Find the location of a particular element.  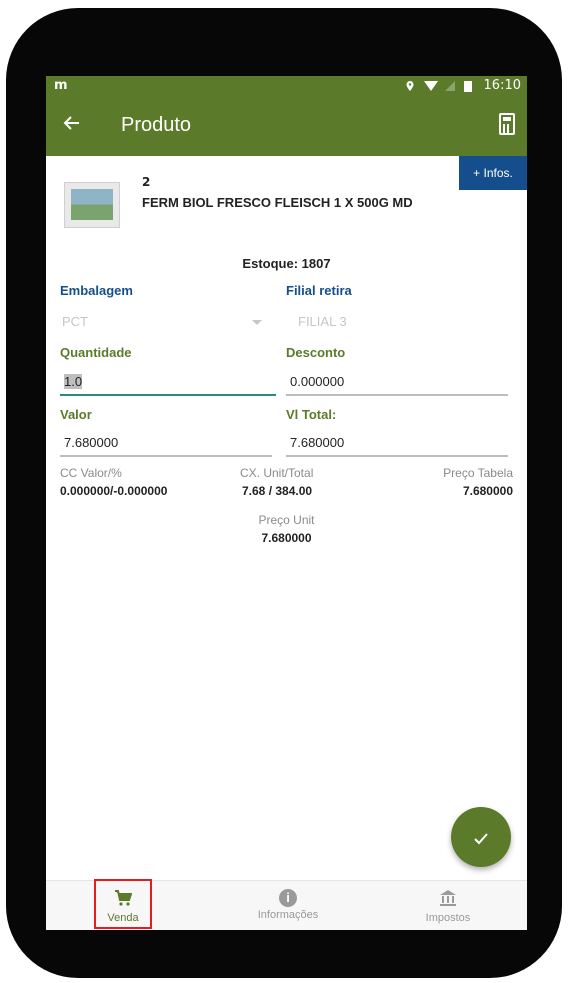

cx-unit-value: 7.68 / 384.00 is located at coordinates (277, 491).